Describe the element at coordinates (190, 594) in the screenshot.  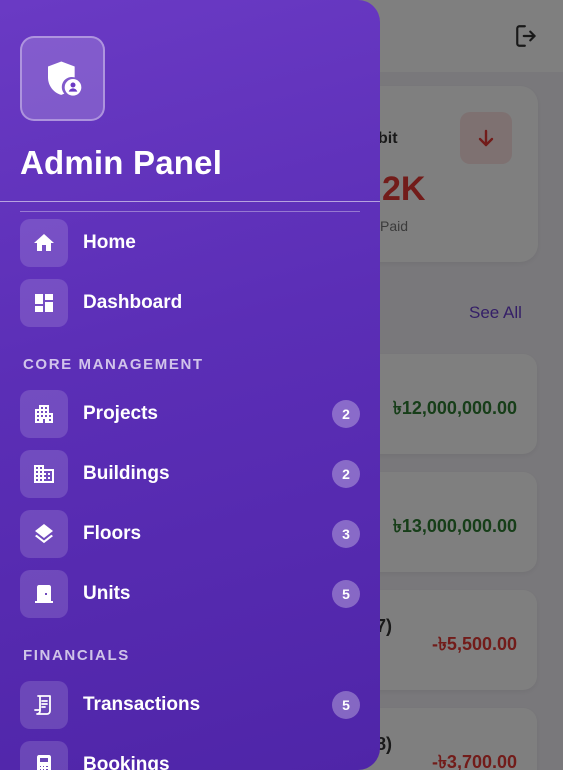
I see `nav-item-units: Units 5` at that location.